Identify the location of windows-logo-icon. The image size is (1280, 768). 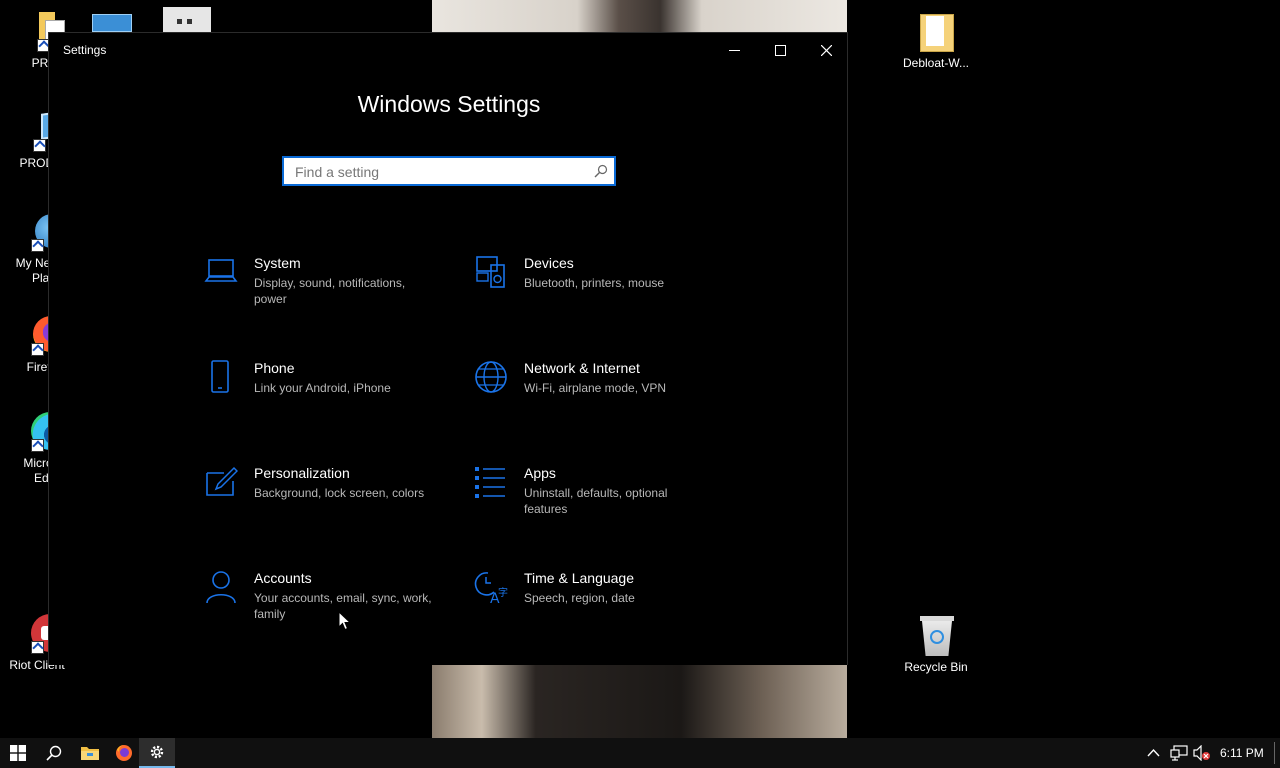
(18, 753).